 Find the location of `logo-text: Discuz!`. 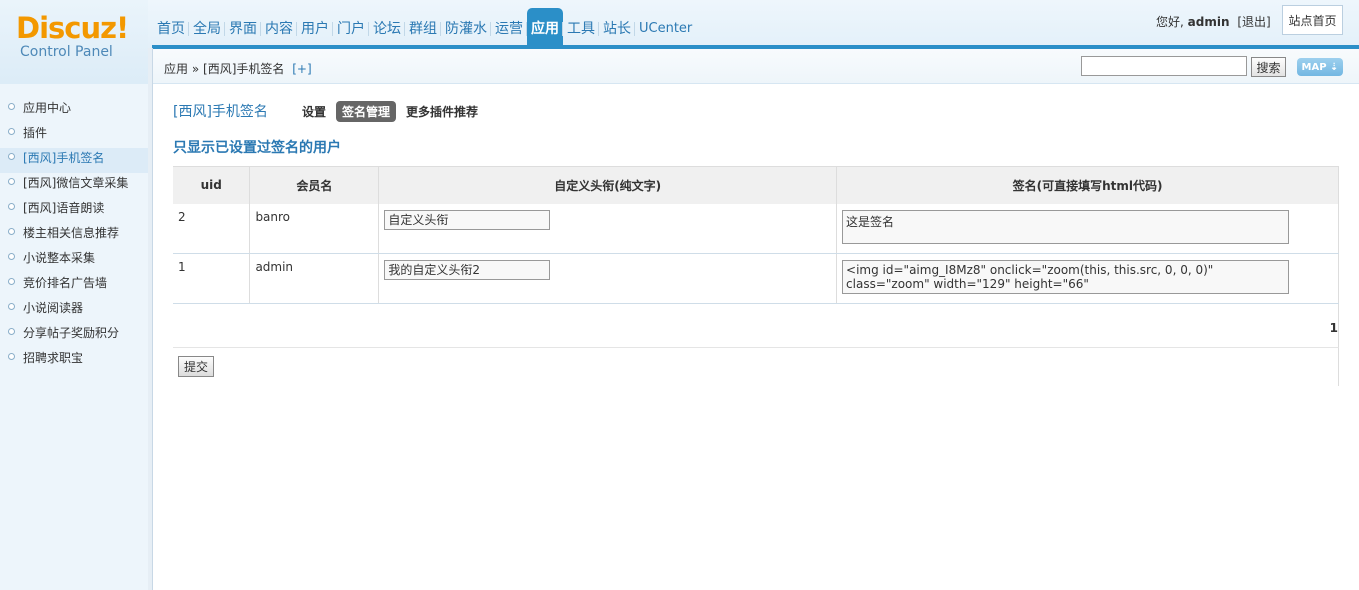

logo-text: Discuz! is located at coordinates (72, 28).